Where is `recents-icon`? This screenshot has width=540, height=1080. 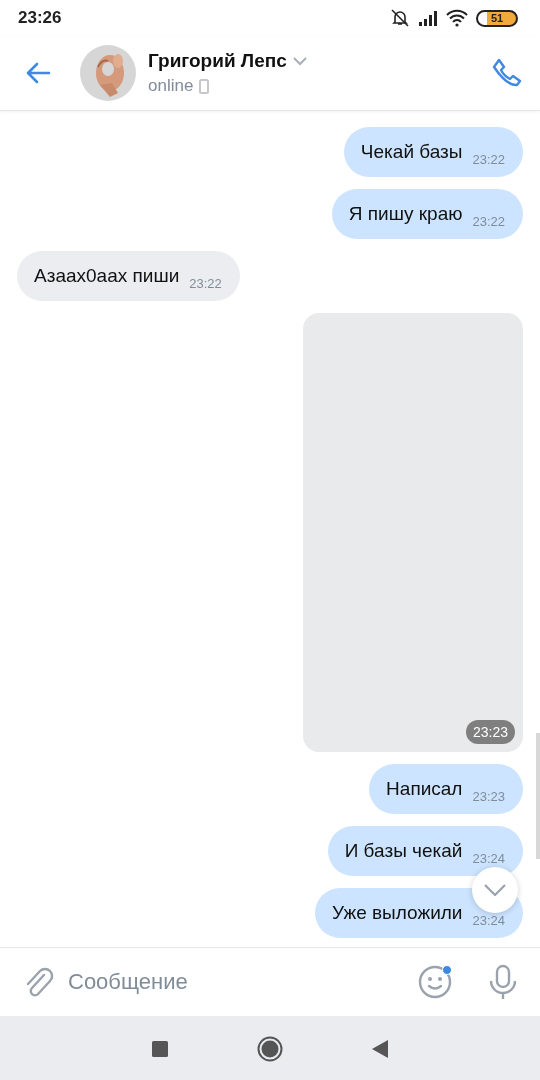 recents-icon is located at coordinates (160, 1049).